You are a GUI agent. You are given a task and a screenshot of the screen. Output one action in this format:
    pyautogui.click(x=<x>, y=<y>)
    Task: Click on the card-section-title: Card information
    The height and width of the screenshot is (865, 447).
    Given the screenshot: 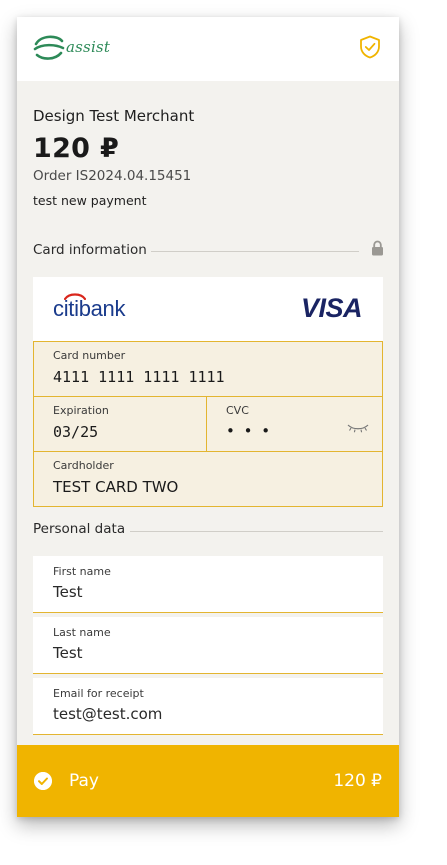 What is the action you would take?
    pyautogui.click(x=90, y=250)
    